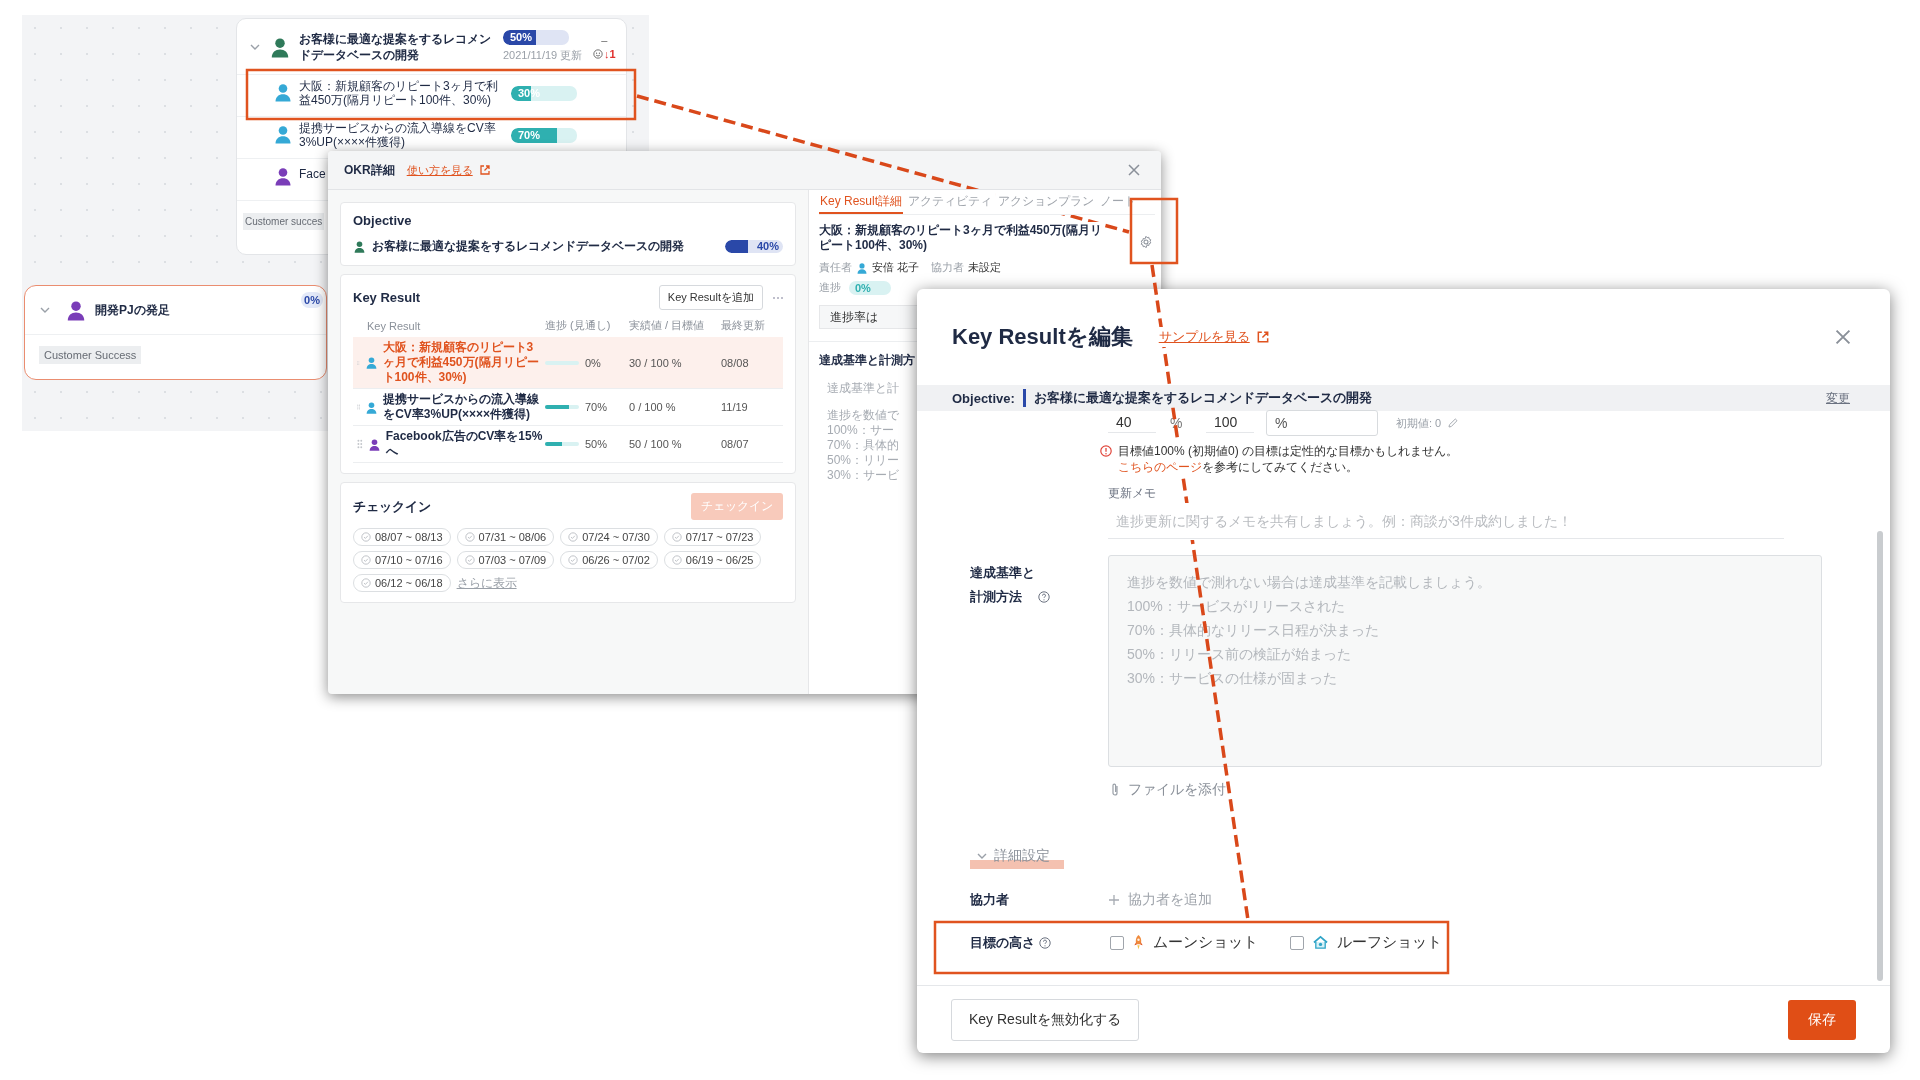  I want to click on scrollbar-thumb, so click(1880, 756).